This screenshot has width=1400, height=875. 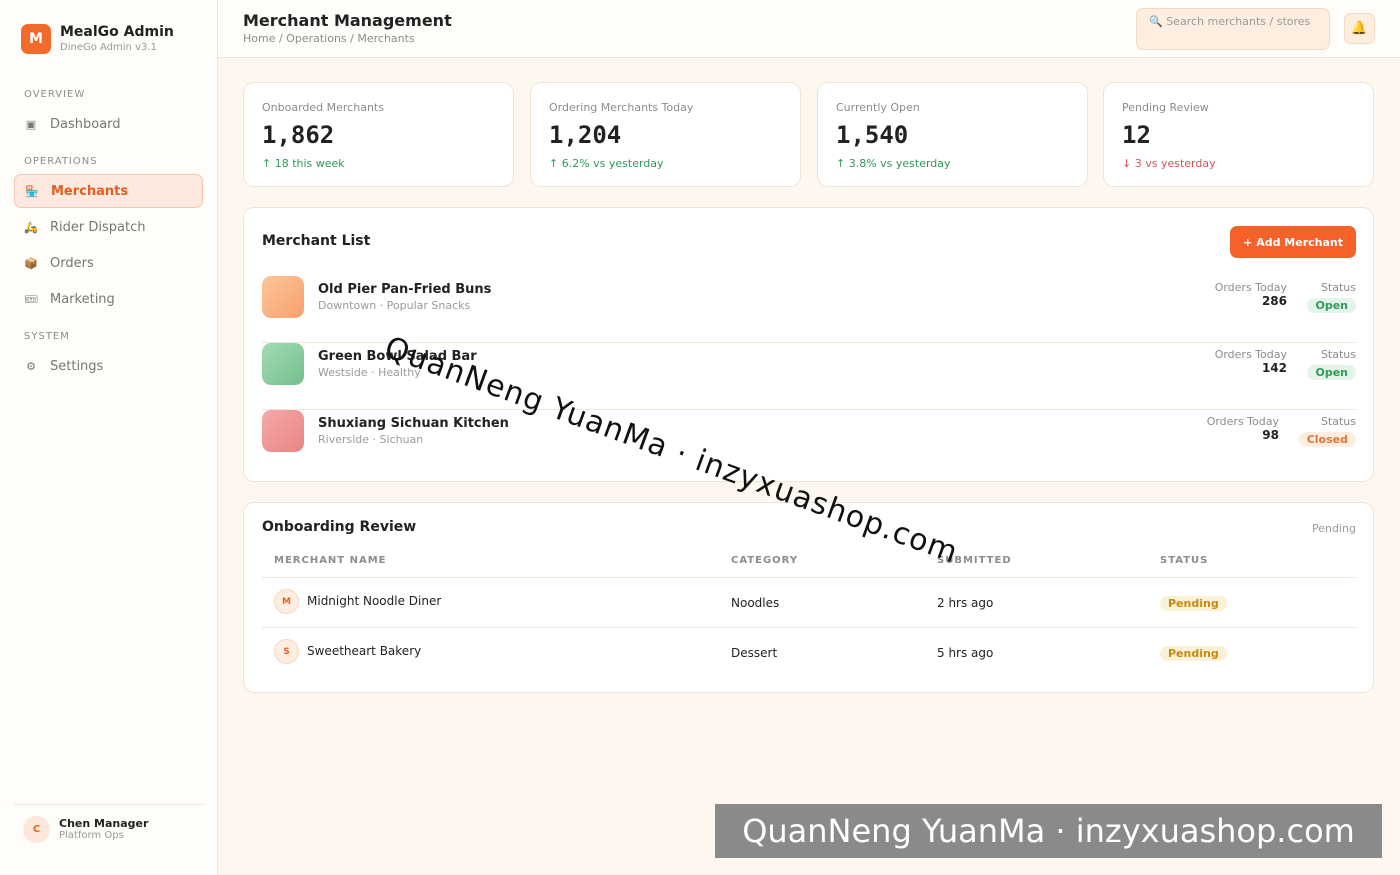 I want to click on orders-value: 286, so click(x=1274, y=301).